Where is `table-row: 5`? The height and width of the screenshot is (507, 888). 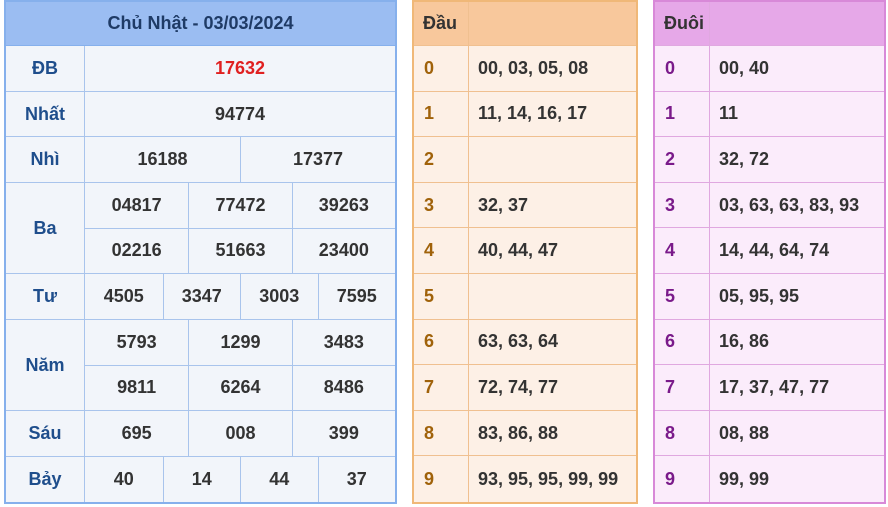 table-row: 5 is located at coordinates (525, 296).